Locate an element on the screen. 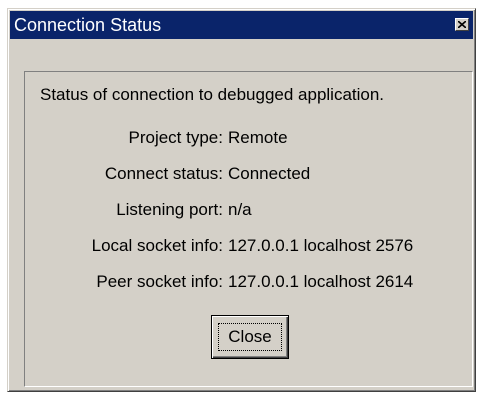  title-bar: Connection Status is located at coordinates (241, 25).